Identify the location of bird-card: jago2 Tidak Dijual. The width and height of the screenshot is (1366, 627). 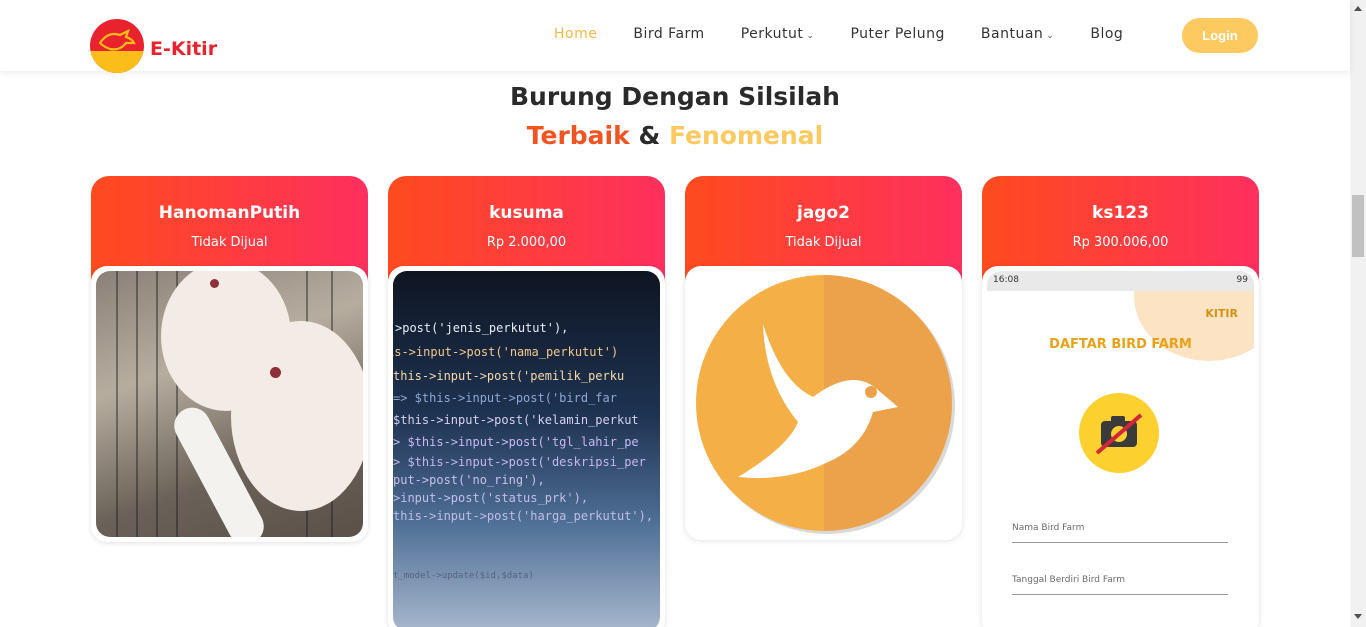
(823, 358).